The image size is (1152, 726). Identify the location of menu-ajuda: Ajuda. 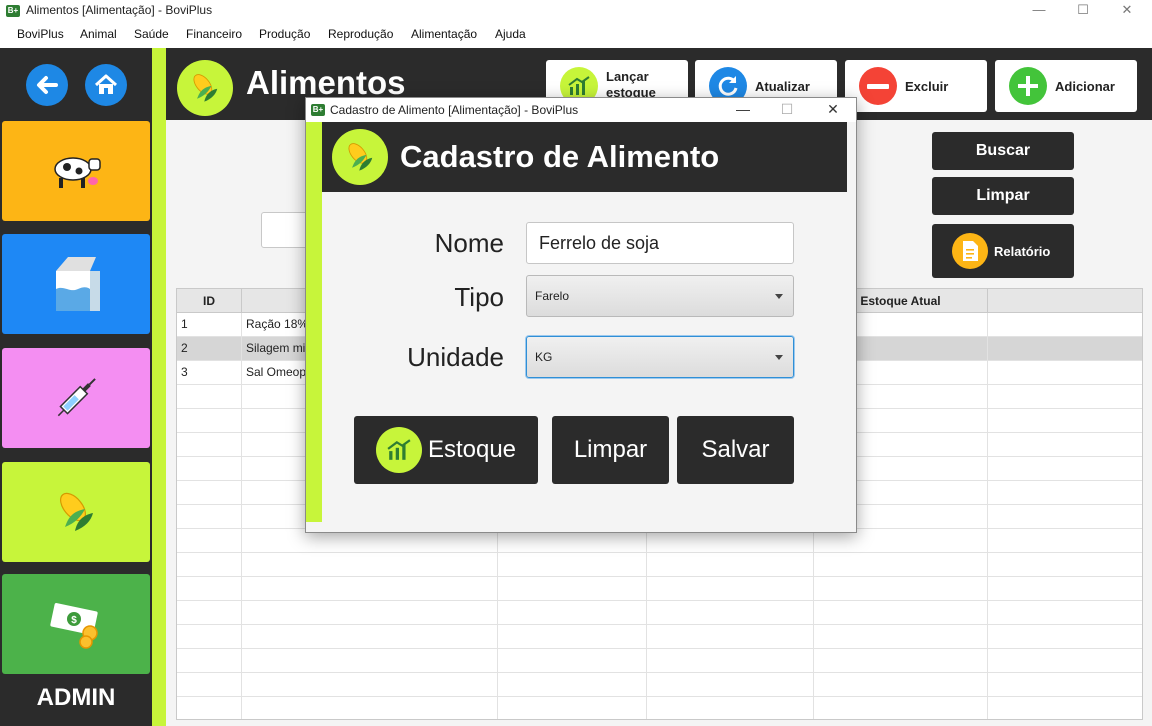
(510, 34).